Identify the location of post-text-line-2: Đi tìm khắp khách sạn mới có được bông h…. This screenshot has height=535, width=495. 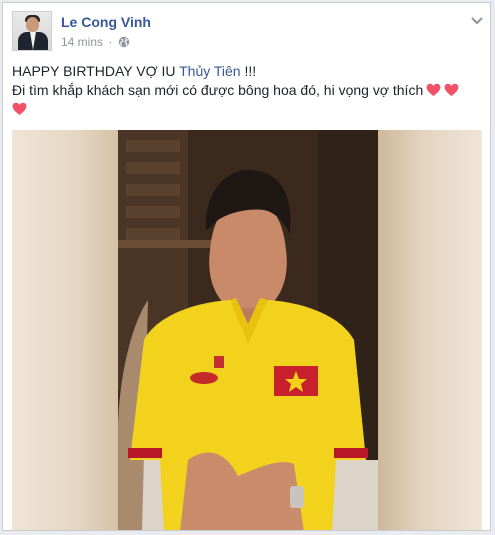
(247, 90).